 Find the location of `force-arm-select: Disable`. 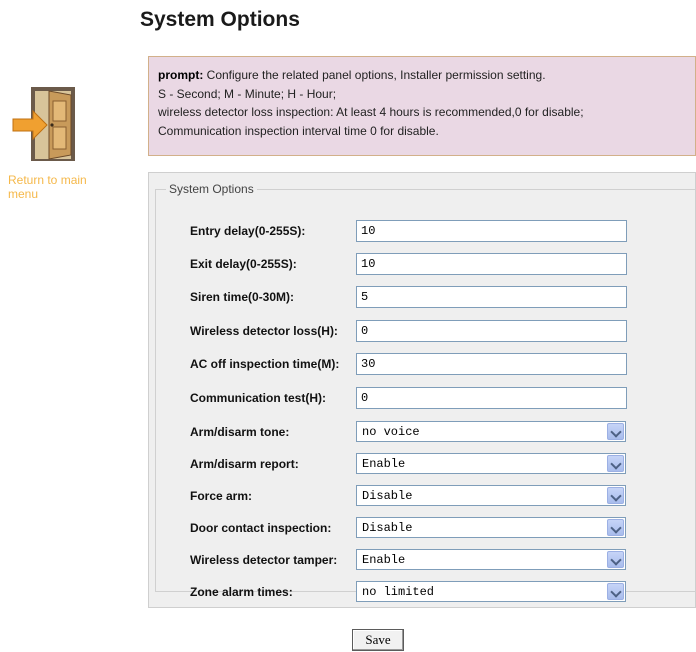

force-arm-select: Disable is located at coordinates (491, 495).